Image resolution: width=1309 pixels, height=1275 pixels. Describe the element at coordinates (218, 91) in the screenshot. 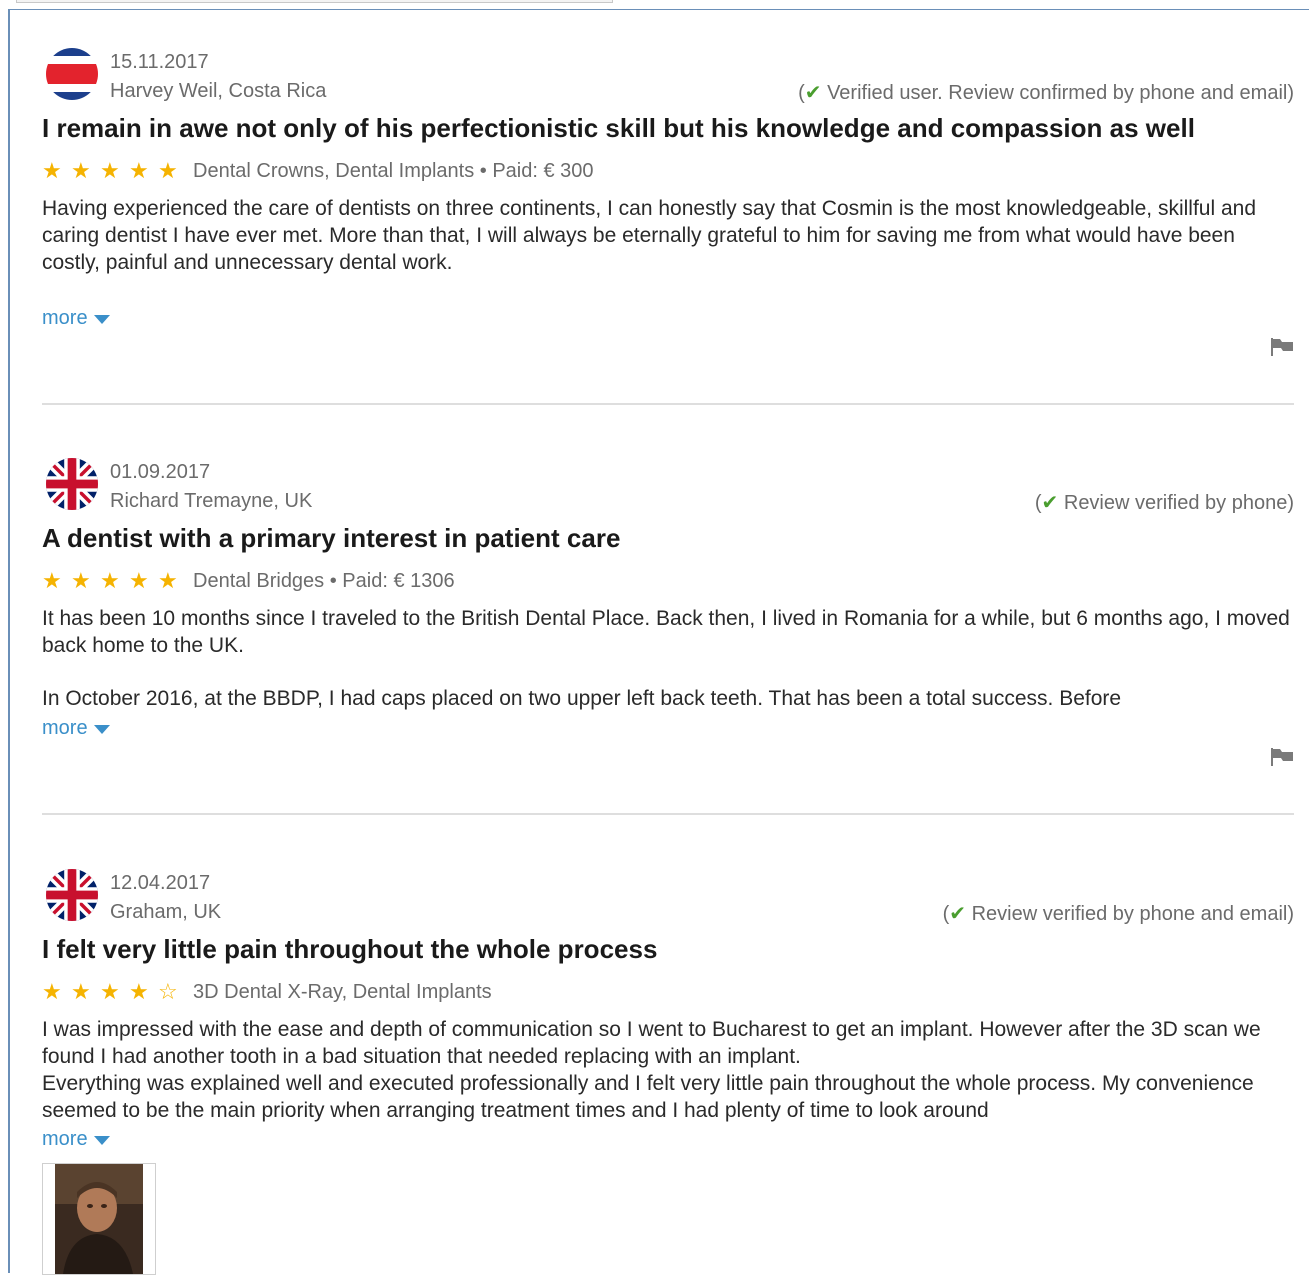

I see `review-author: Harvey Weil, Costa Rica` at that location.